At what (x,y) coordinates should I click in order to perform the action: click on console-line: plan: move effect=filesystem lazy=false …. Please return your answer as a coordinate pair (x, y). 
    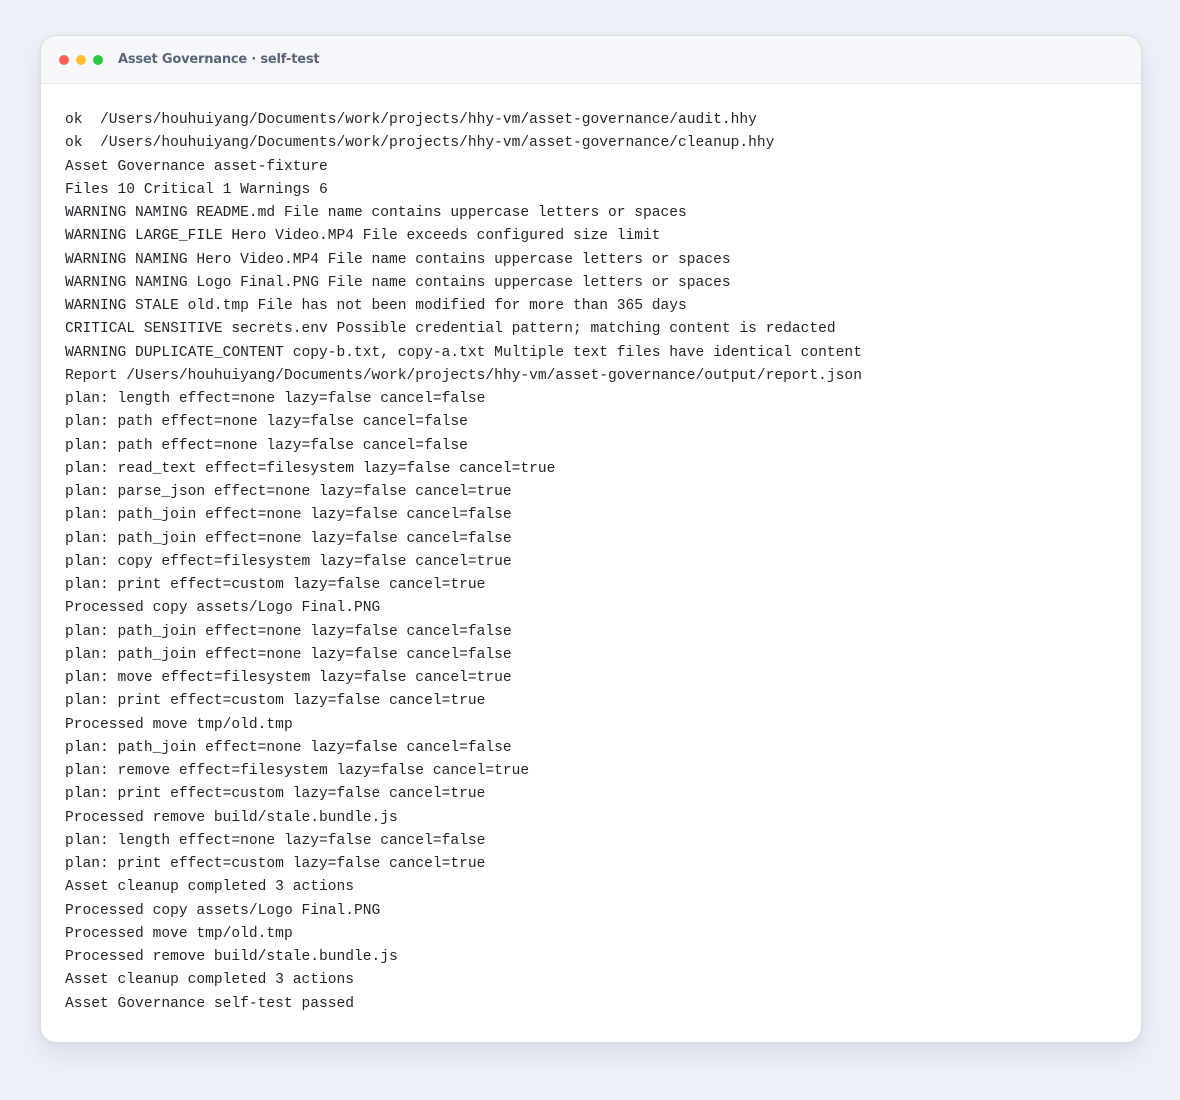
    Looking at the image, I should click on (288, 678).